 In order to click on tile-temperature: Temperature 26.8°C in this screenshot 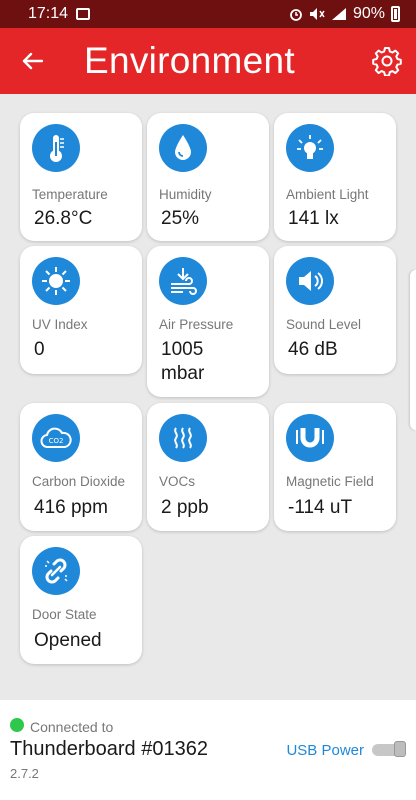, I will do `click(81, 177)`.